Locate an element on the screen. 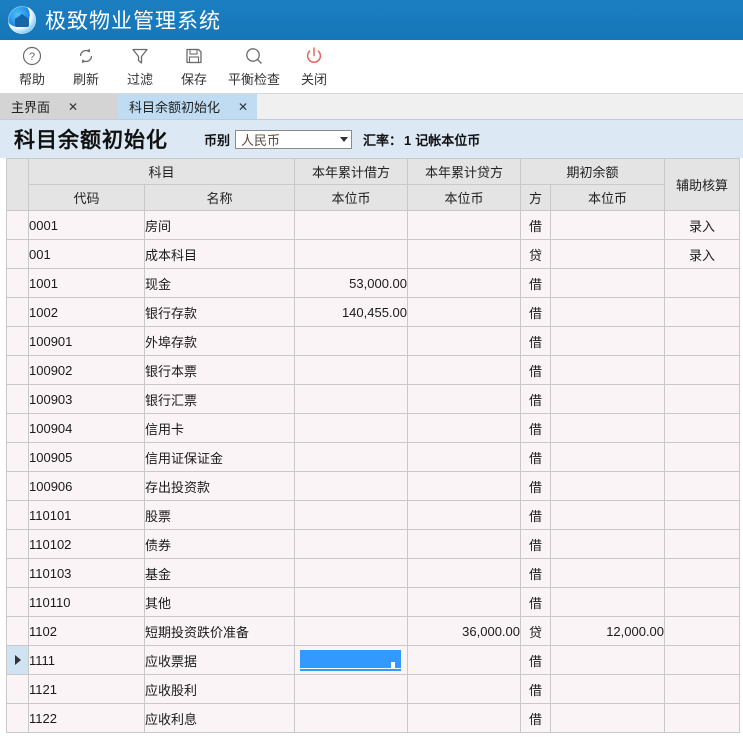  cell-name: 短期投资跌价准备 is located at coordinates (219, 631).